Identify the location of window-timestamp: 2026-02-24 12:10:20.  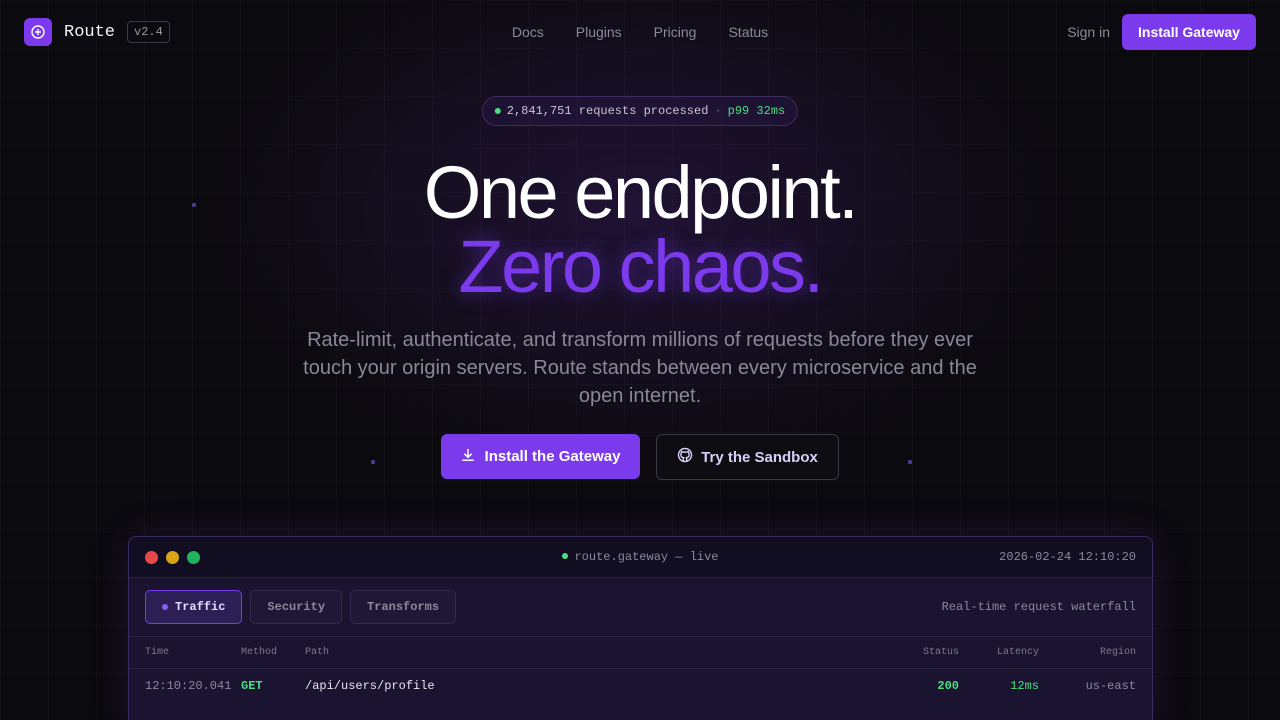
(1067, 557).